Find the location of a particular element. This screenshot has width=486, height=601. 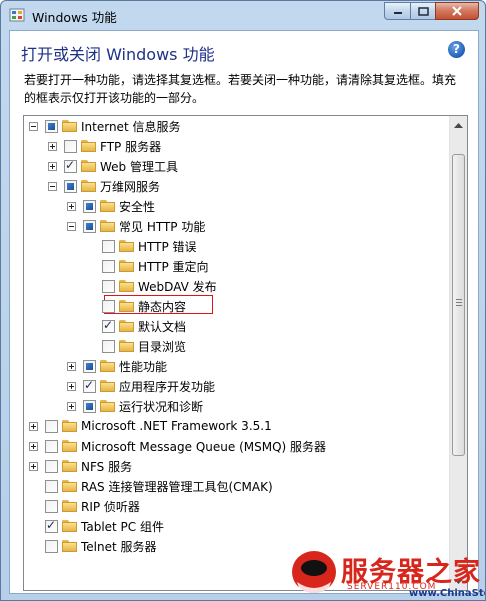

tree-item: Microsoft .NET Framework 3.5.1 is located at coordinates (150, 426).